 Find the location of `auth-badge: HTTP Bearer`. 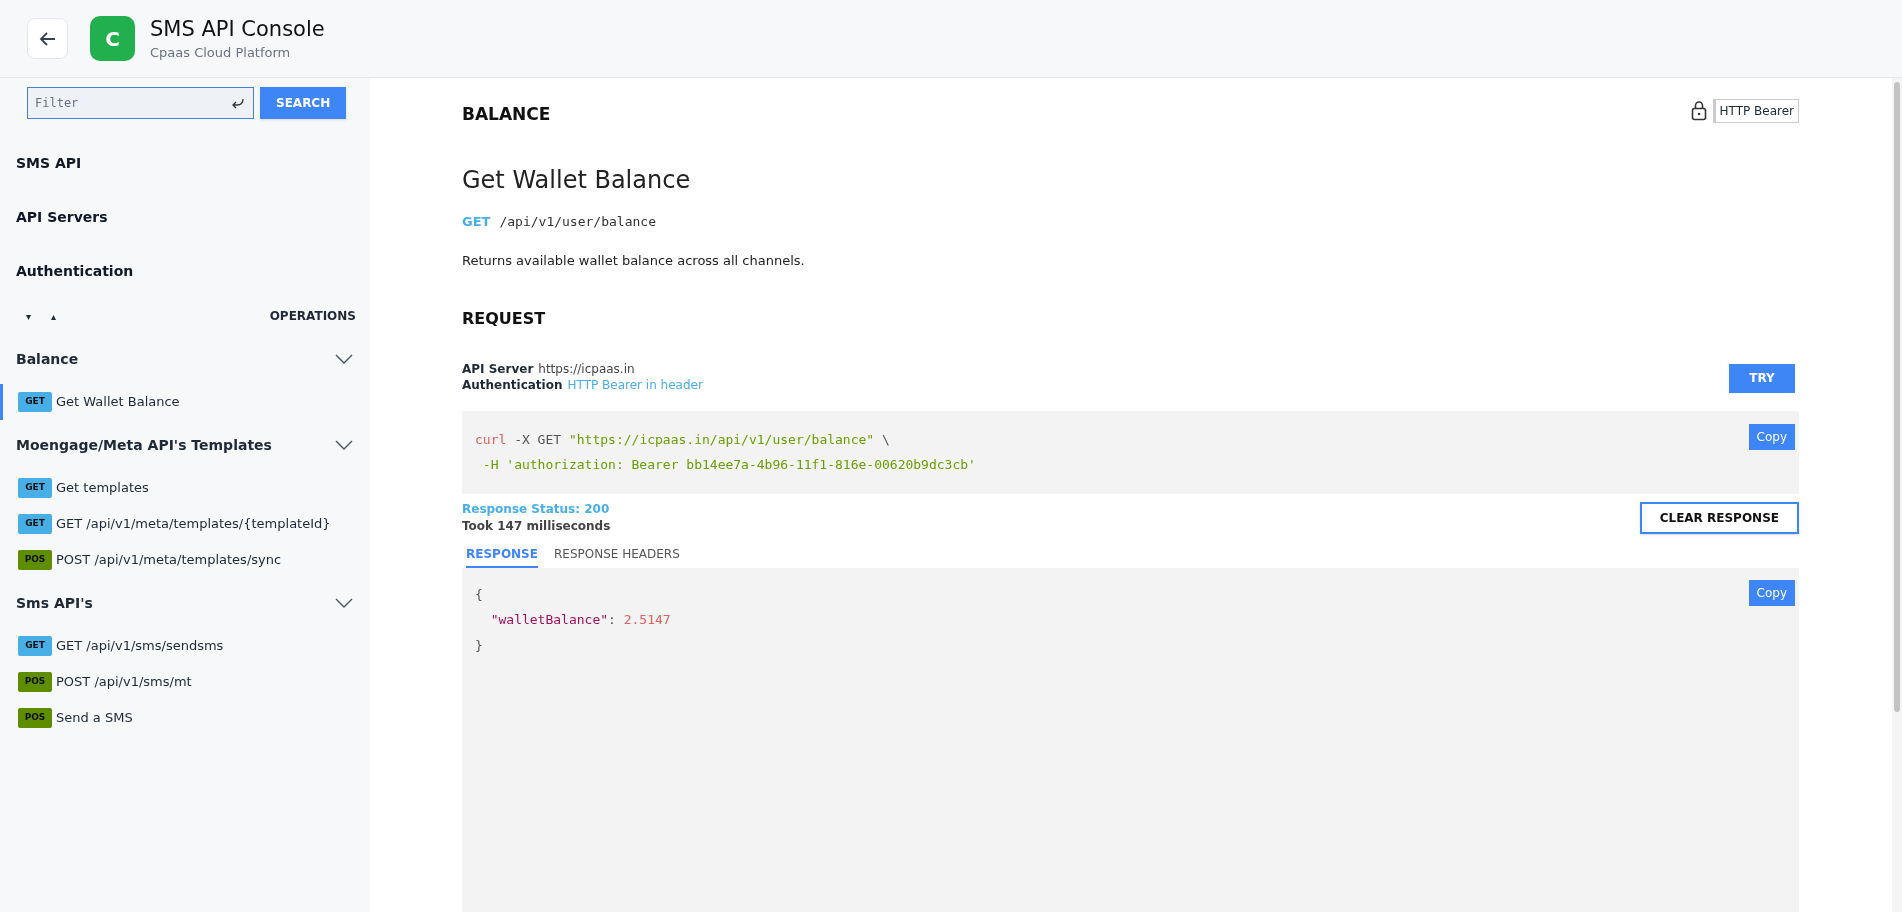

auth-badge: HTTP Bearer is located at coordinates (1755, 110).